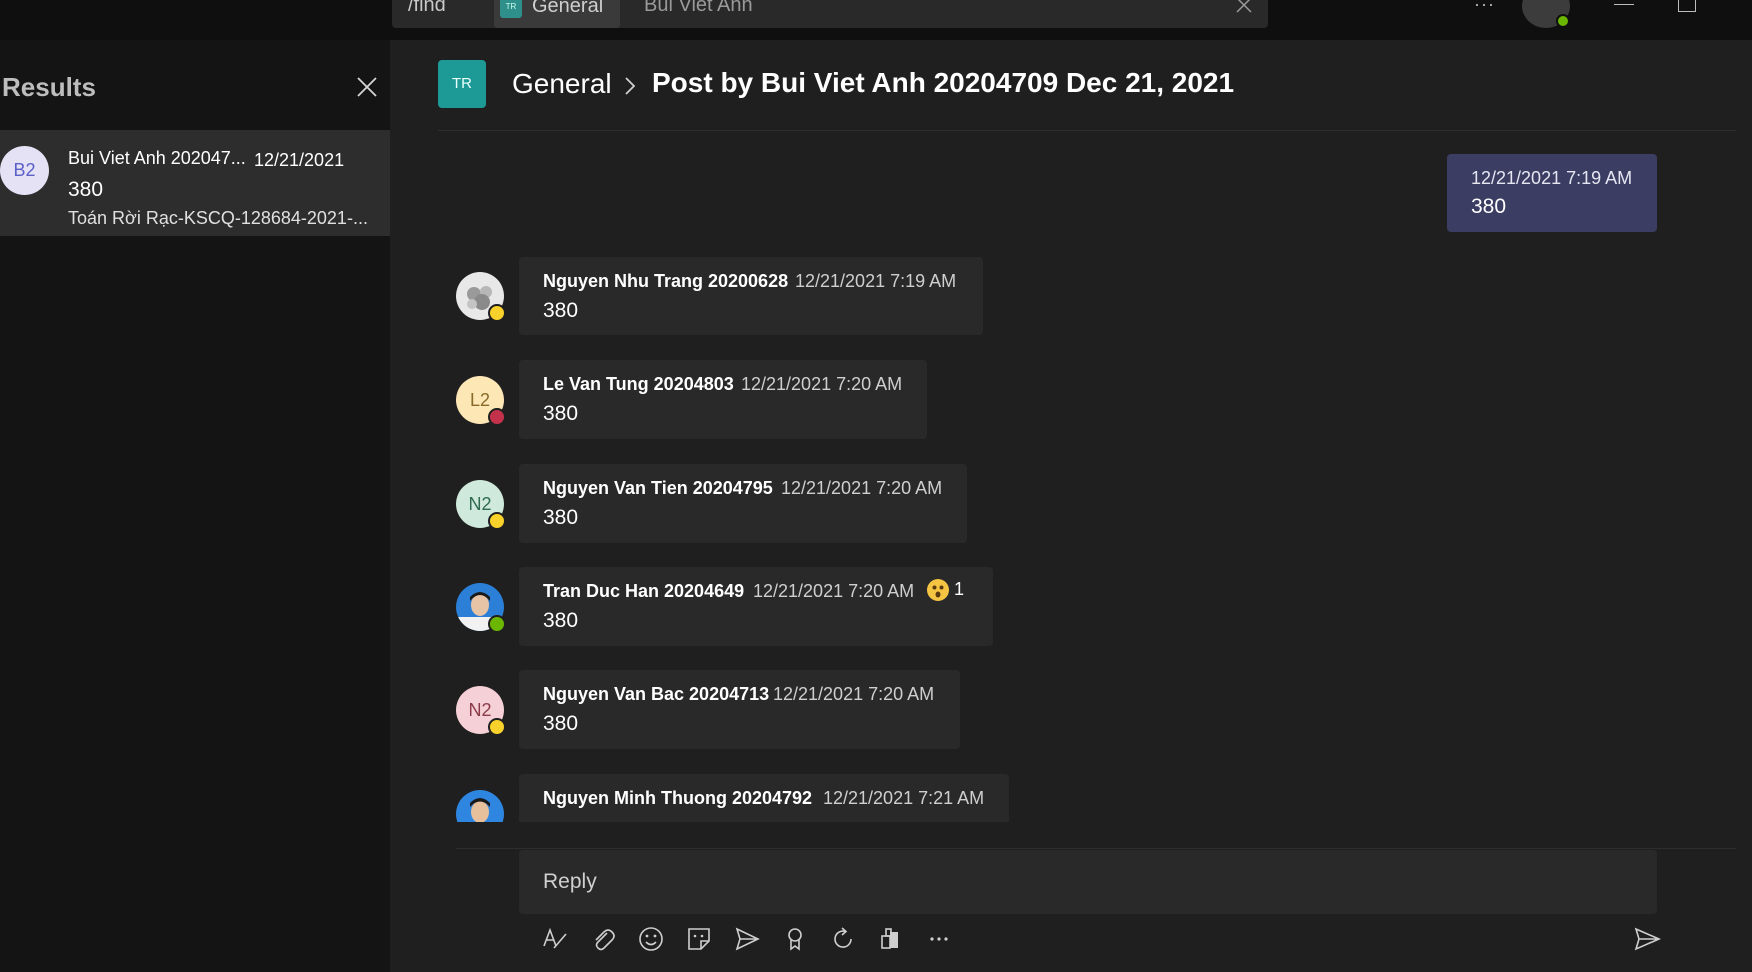 Image resolution: width=1752 pixels, height=972 pixels. I want to click on reaction: 1, so click(946, 590).